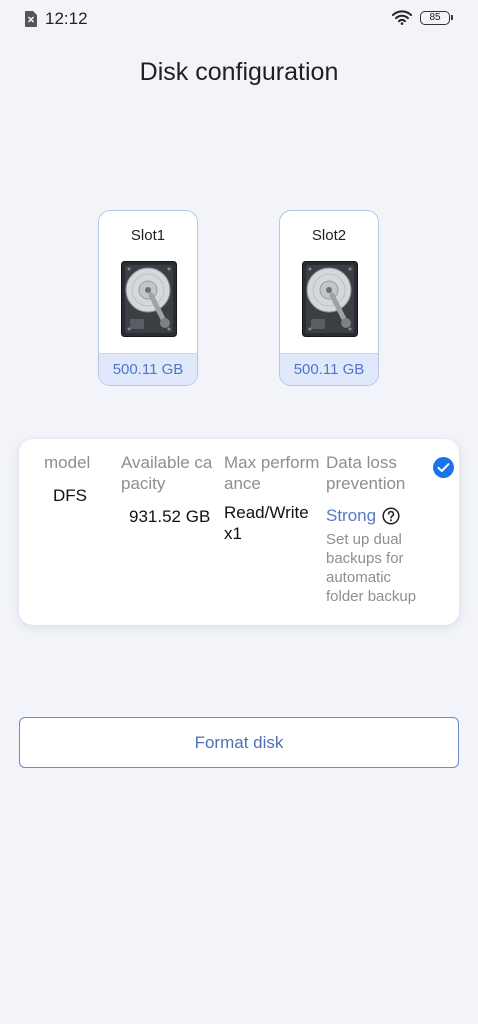  What do you see at coordinates (272, 498) in the screenshot?
I see `performance-column: Max performance Read/Write x1` at bounding box center [272, 498].